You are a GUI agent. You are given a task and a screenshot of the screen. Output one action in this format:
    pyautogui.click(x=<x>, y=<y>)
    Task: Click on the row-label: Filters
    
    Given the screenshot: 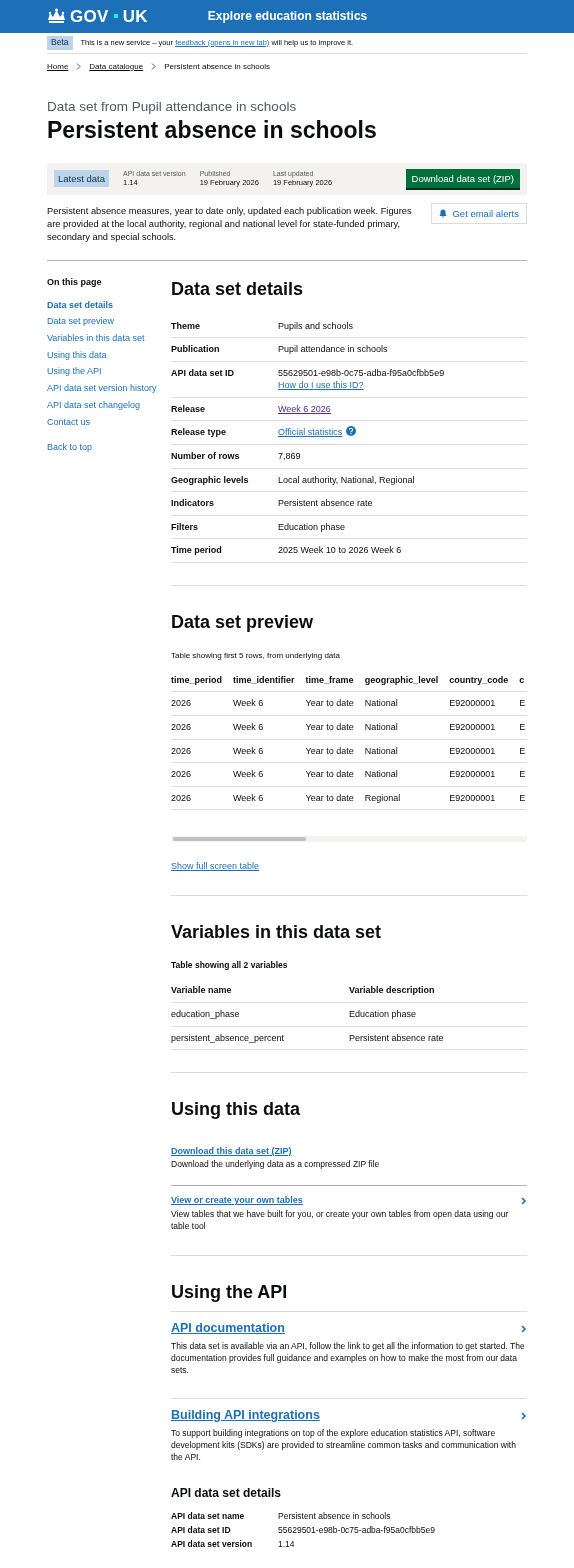 What is the action you would take?
    pyautogui.click(x=184, y=526)
    